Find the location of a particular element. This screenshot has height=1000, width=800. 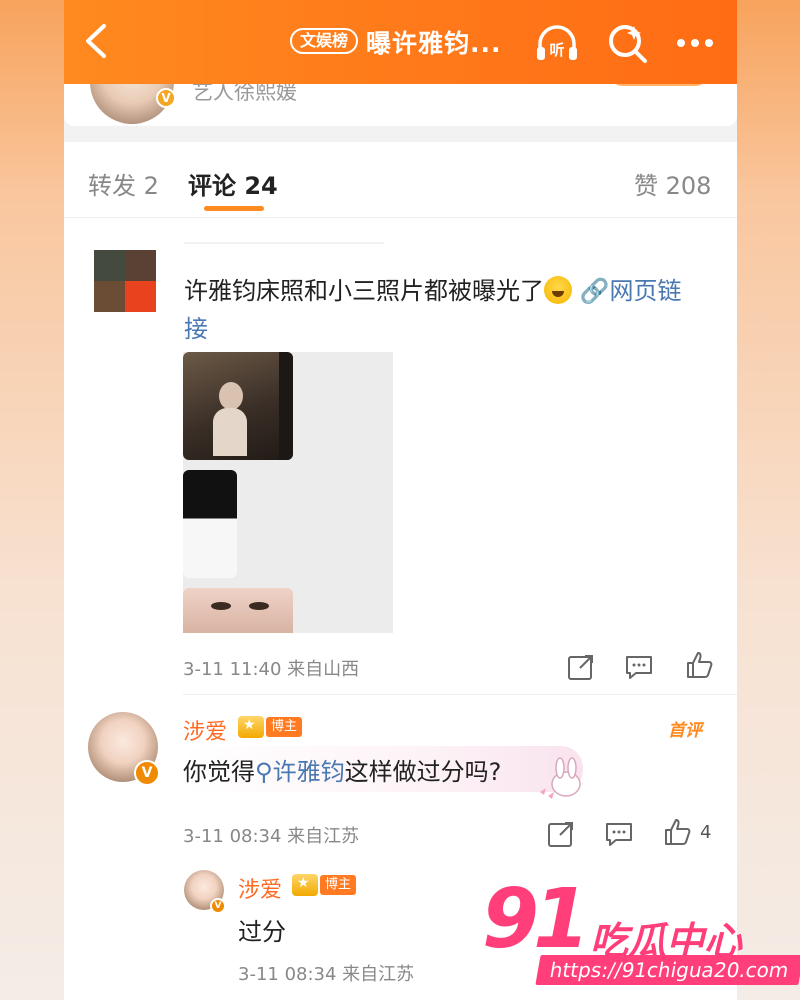

headphones-listen-icon: 听 is located at coordinates (557, 43).